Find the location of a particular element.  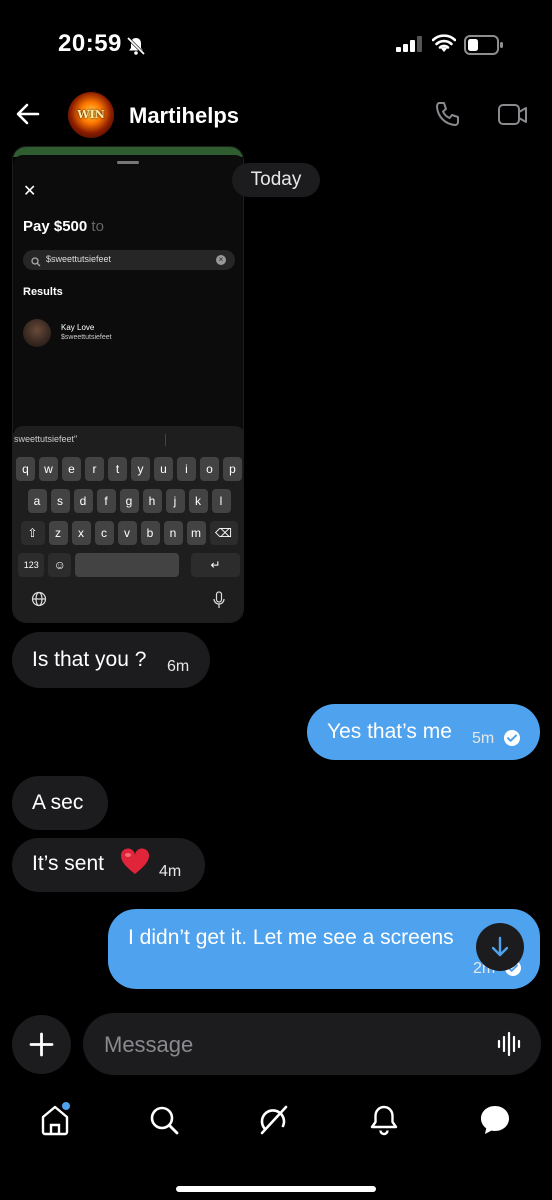

key-y: y is located at coordinates (140, 469).